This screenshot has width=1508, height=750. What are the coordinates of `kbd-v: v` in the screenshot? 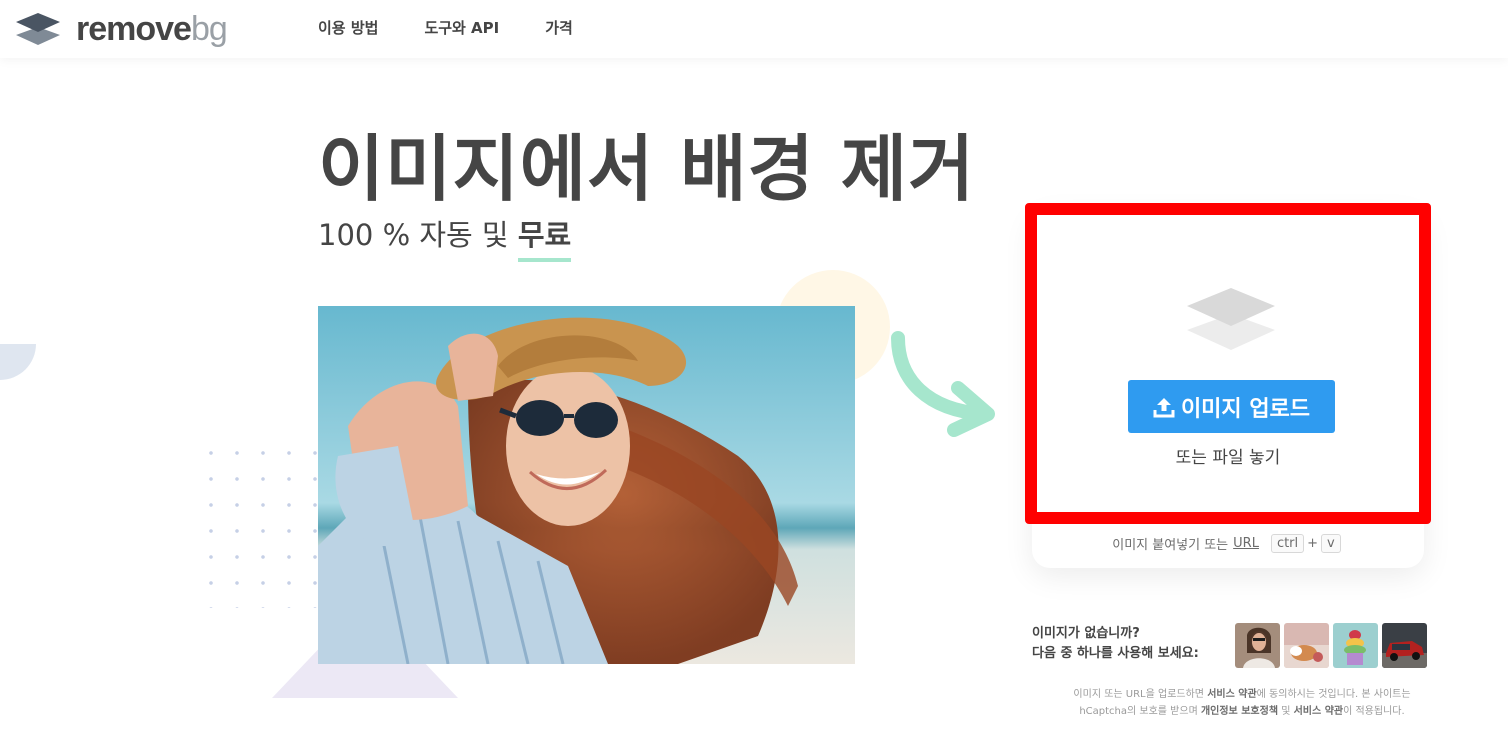 It's located at (1331, 543).